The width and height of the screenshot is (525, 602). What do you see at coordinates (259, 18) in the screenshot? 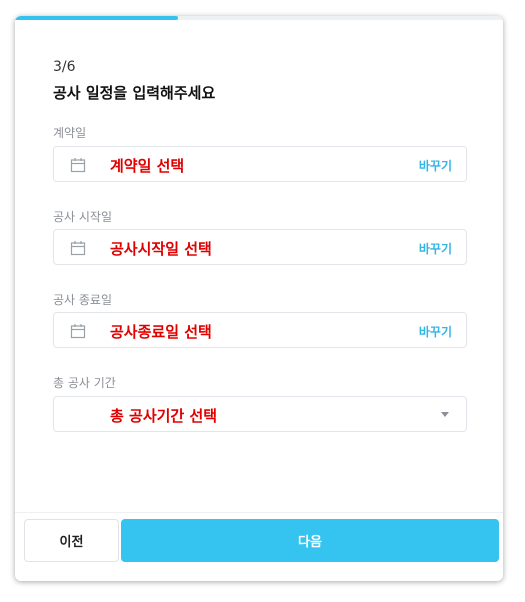
I see `progress-bar` at bounding box center [259, 18].